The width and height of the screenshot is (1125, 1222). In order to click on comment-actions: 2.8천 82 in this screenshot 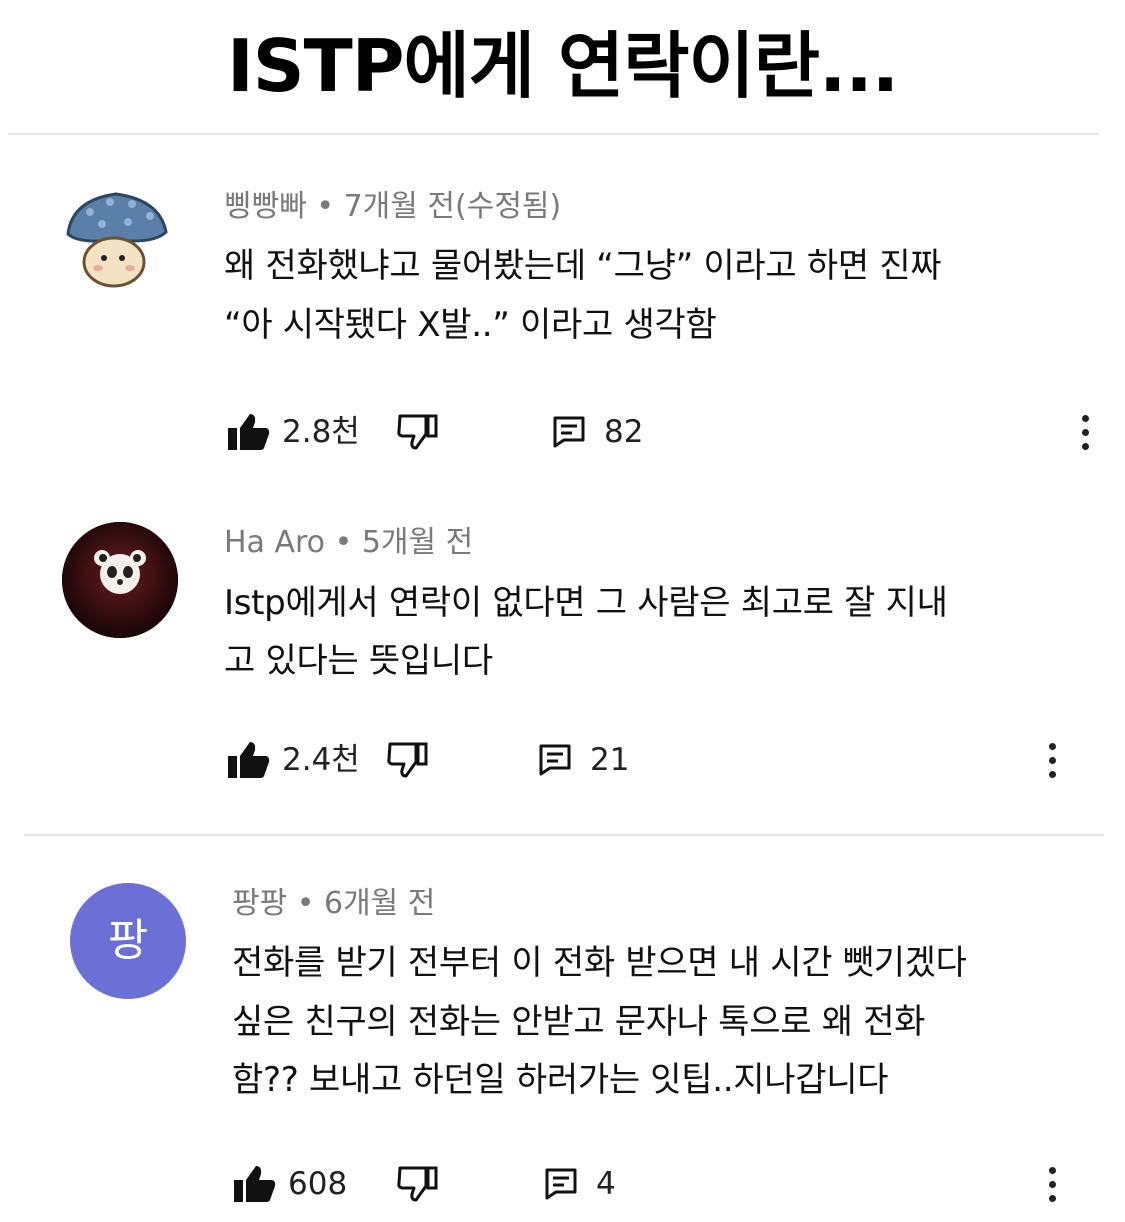, I will do `click(666, 432)`.